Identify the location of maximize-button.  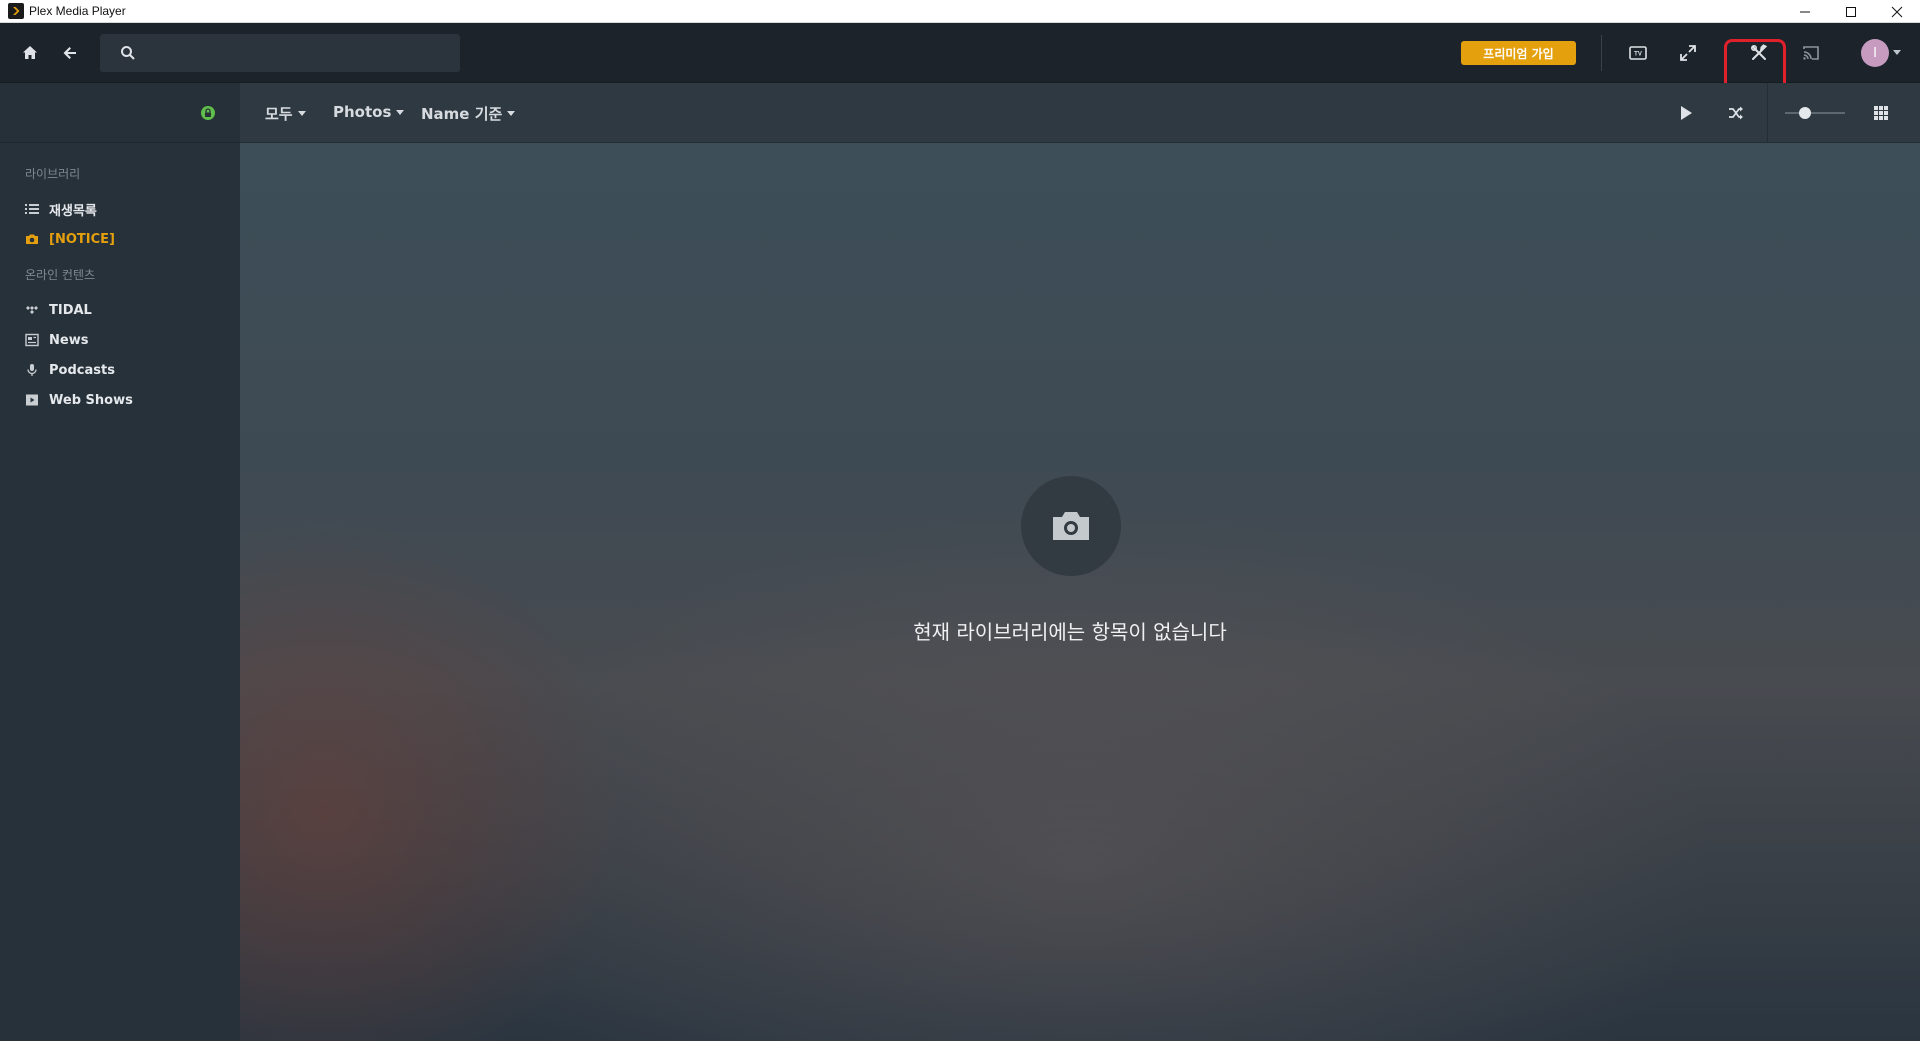
(1851, 11).